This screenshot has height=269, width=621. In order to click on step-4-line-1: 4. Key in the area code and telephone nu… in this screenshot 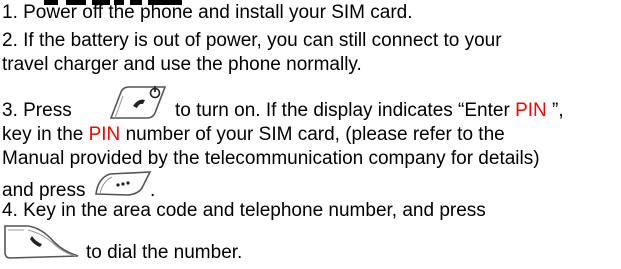, I will do `click(244, 211)`.